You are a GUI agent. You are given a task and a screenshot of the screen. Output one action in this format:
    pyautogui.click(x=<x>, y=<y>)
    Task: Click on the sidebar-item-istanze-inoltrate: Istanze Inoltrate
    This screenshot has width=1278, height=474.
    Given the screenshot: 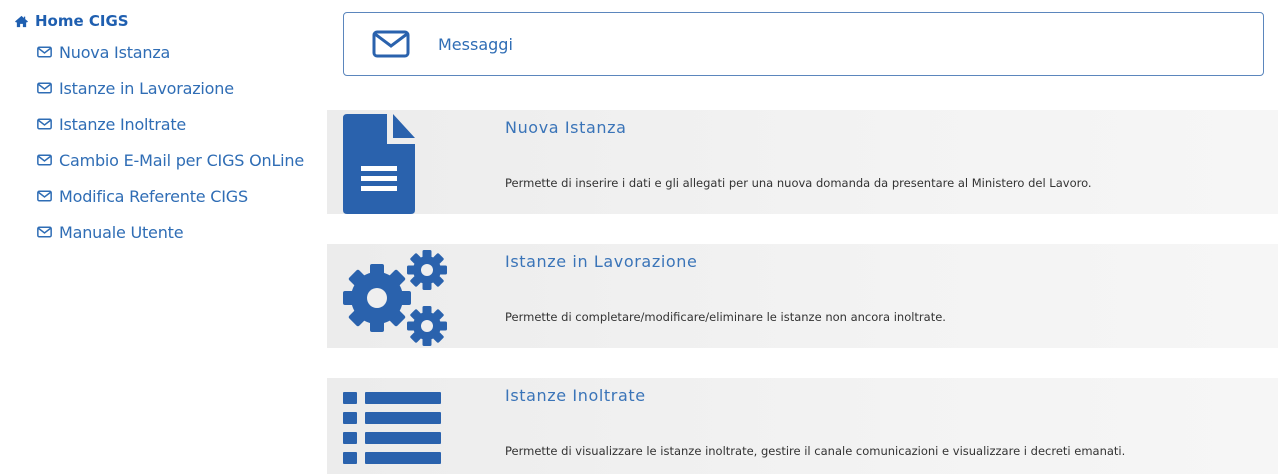 What is the action you would take?
    pyautogui.click(x=185, y=124)
    